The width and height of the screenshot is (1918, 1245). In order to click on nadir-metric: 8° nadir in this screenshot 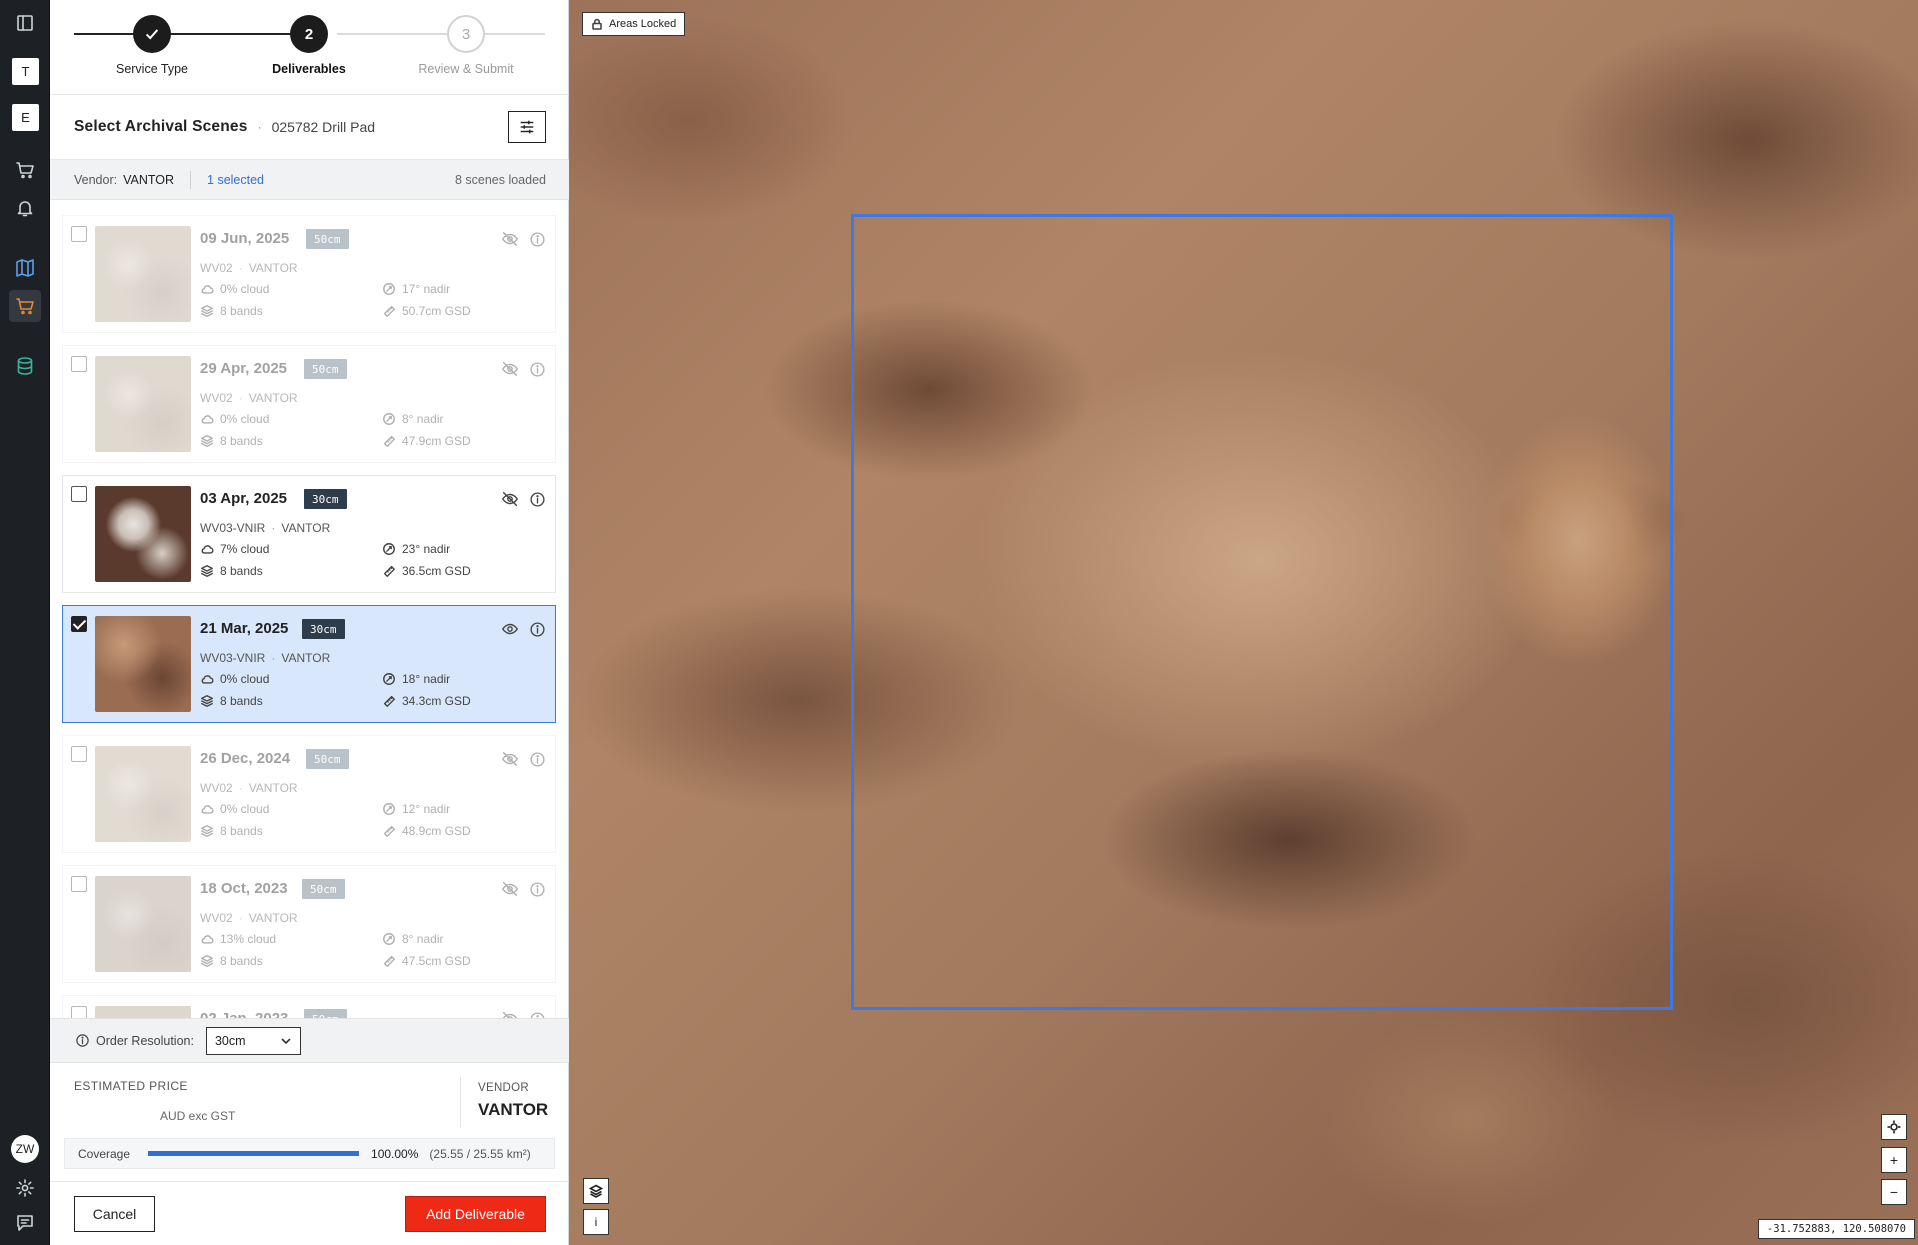, I will do `click(413, 419)`.